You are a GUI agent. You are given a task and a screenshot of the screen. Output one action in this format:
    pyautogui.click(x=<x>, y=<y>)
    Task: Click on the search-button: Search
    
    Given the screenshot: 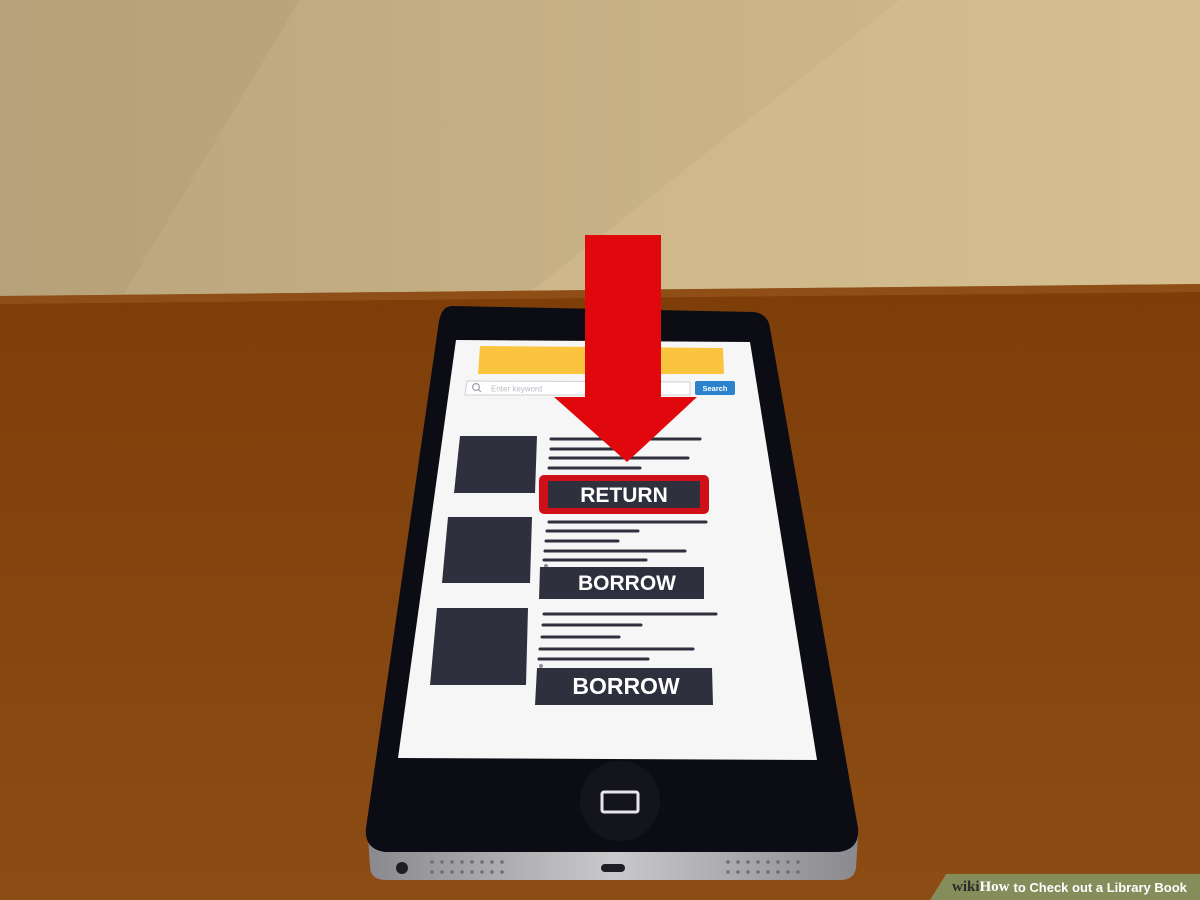 What is the action you would take?
    pyautogui.click(x=715, y=388)
    